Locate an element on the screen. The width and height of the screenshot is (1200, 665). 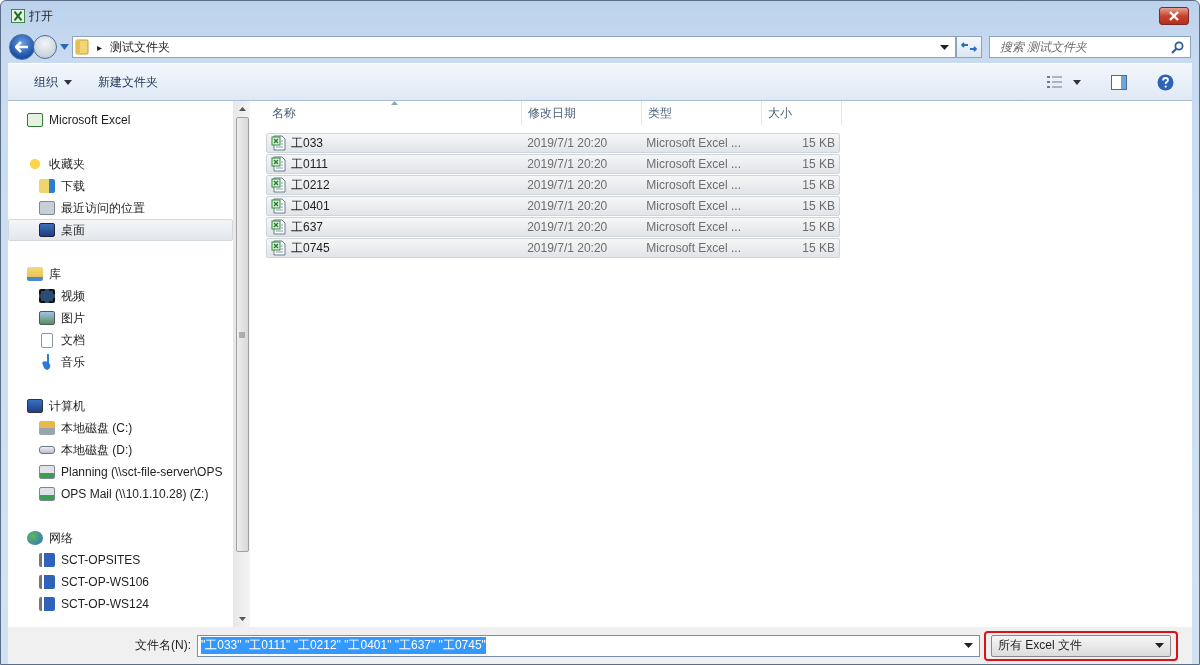
sidebar-item: 收藏夹 is located at coordinates (120, 164).